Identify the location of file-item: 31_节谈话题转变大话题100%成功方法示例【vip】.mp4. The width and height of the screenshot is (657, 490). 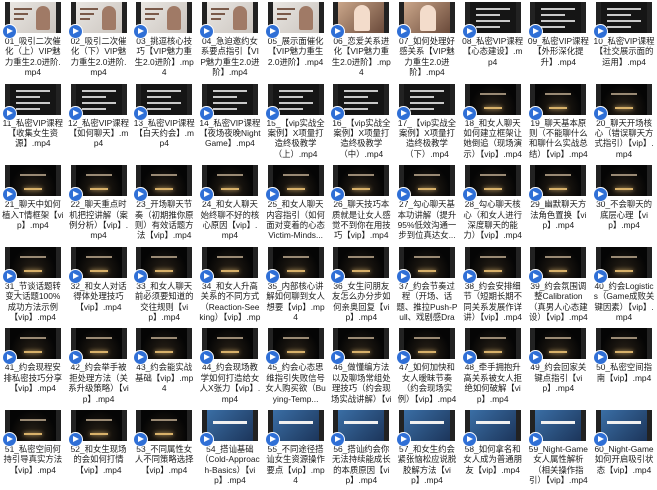
(33, 286).